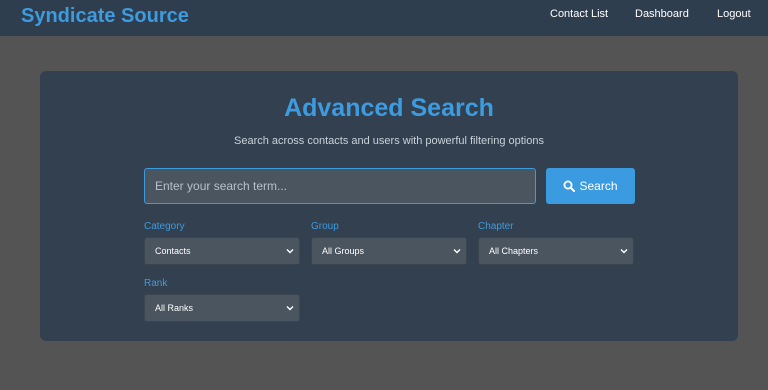 The image size is (768, 390). I want to click on category-select: Contacts, so click(222, 251).